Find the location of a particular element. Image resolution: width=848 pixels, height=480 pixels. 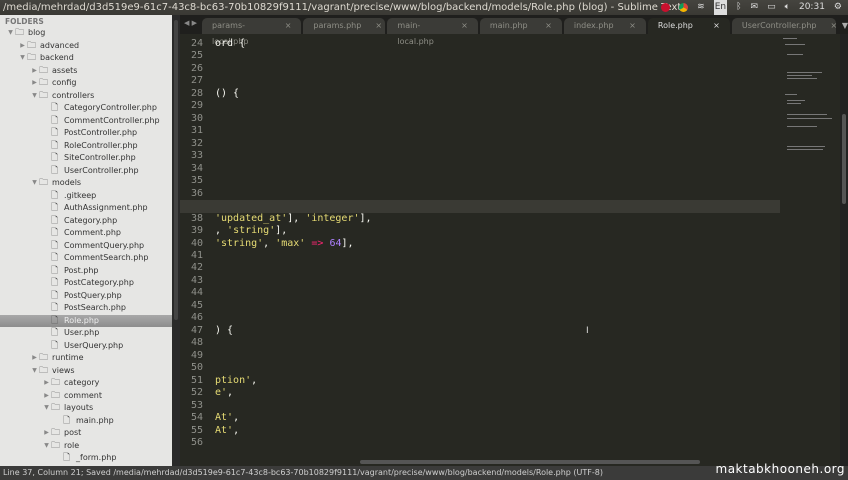

tree-item: ▶ 🗀︎ comment is located at coordinates (86, 396).